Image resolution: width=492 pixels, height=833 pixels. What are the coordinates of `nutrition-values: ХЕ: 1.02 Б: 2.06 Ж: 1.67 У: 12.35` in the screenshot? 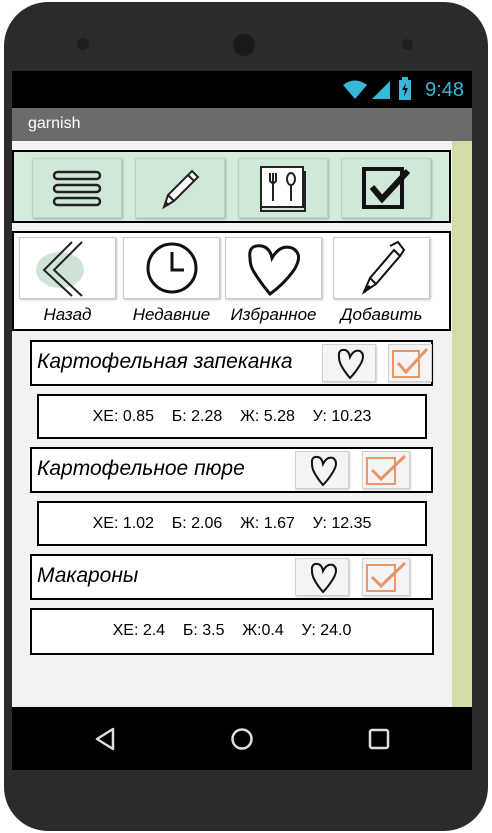 It's located at (232, 523).